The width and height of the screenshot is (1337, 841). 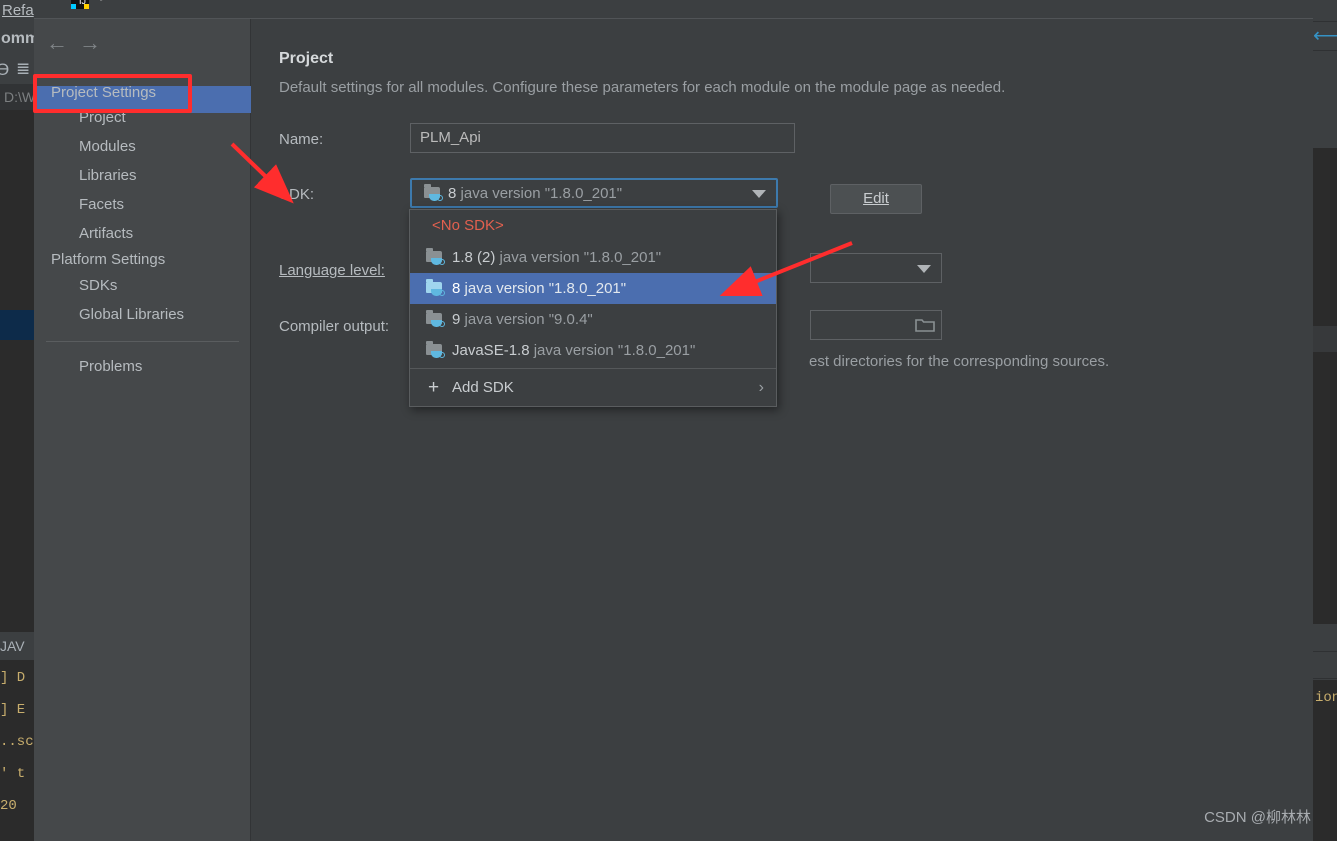 I want to click on sdk-option-name: 9, so click(x=456, y=319).